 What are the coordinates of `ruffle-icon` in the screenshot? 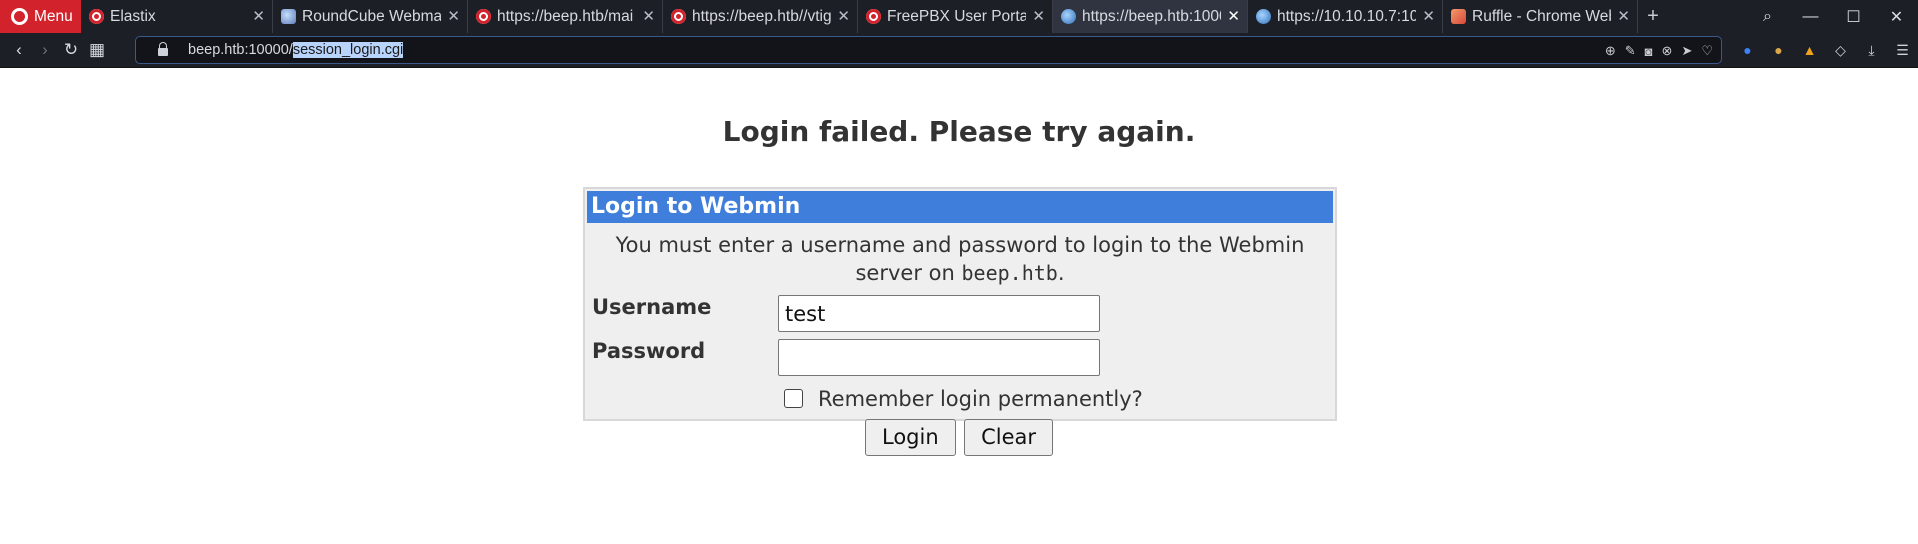 It's located at (1458, 16).